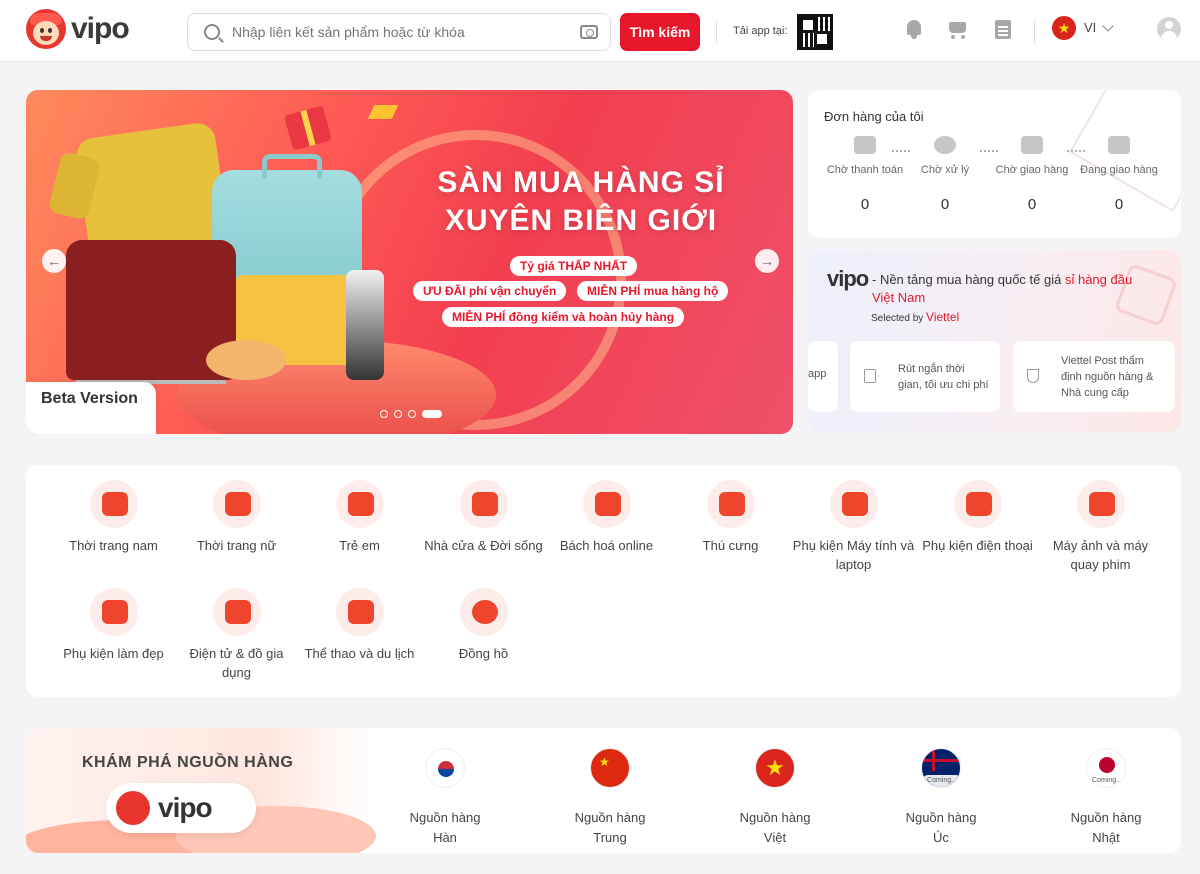 This screenshot has height=874, width=1200. I want to click on chevron-down-icon, so click(1108, 26).